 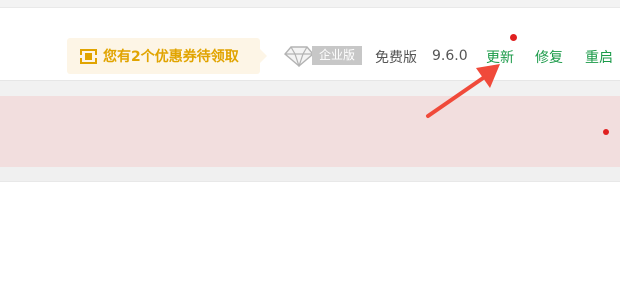 What do you see at coordinates (310, 4) in the screenshot?
I see `top-strip` at bounding box center [310, 4].